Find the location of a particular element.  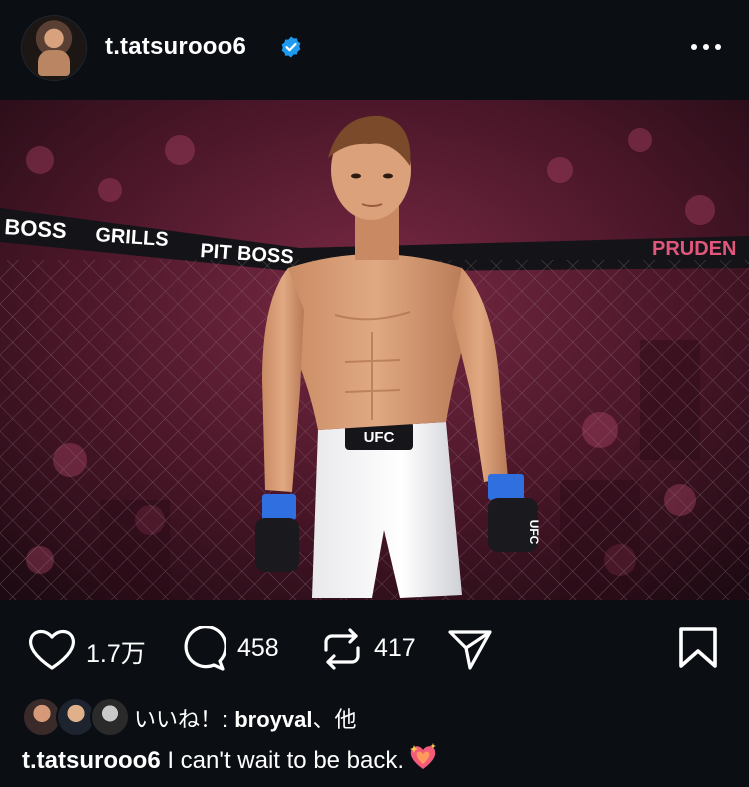

comments-count: 458 is located at coordinates (258, 648).